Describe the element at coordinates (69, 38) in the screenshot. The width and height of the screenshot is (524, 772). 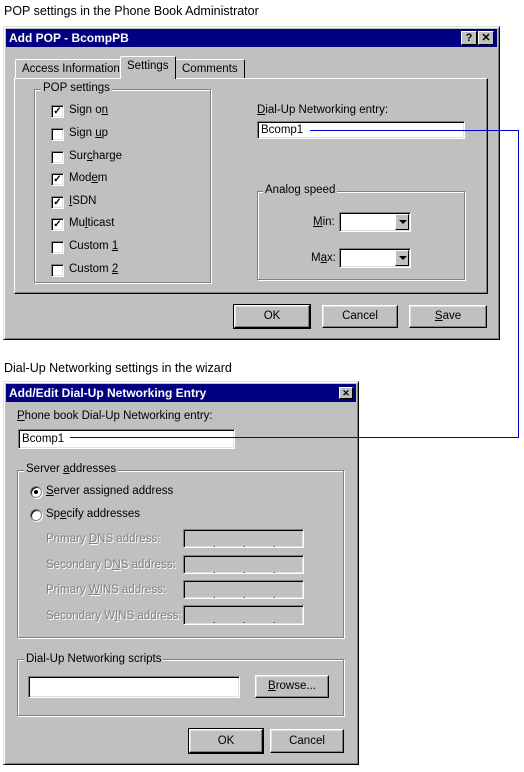
I see `dialog-title: Add POP - BcompPB` at that location.